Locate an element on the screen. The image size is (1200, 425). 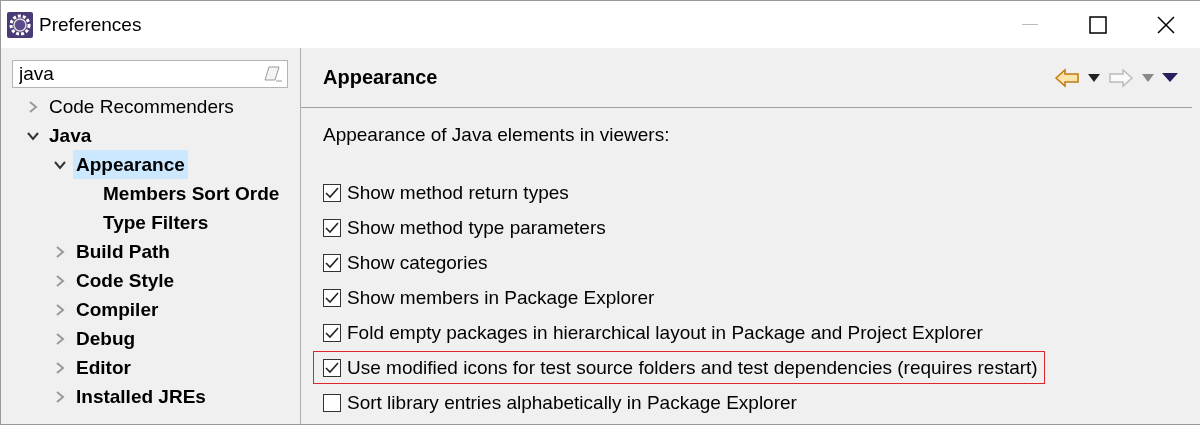
description-text: Appearance of Java elements in viewers: is located at coordinates (497, 135).